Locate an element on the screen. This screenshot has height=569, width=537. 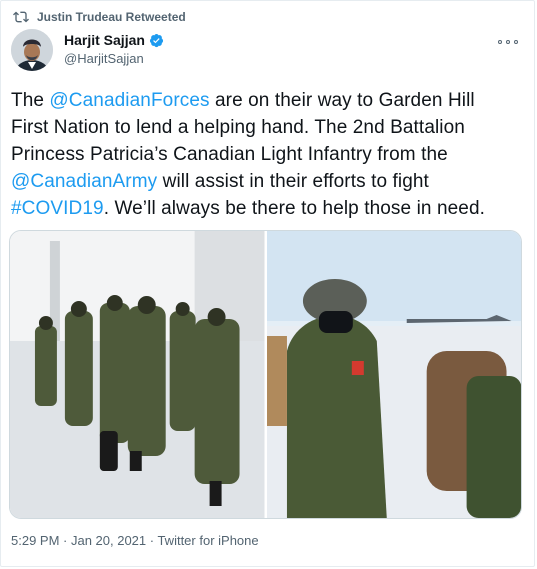
more-options-icon is located at coordinates (508, 42).